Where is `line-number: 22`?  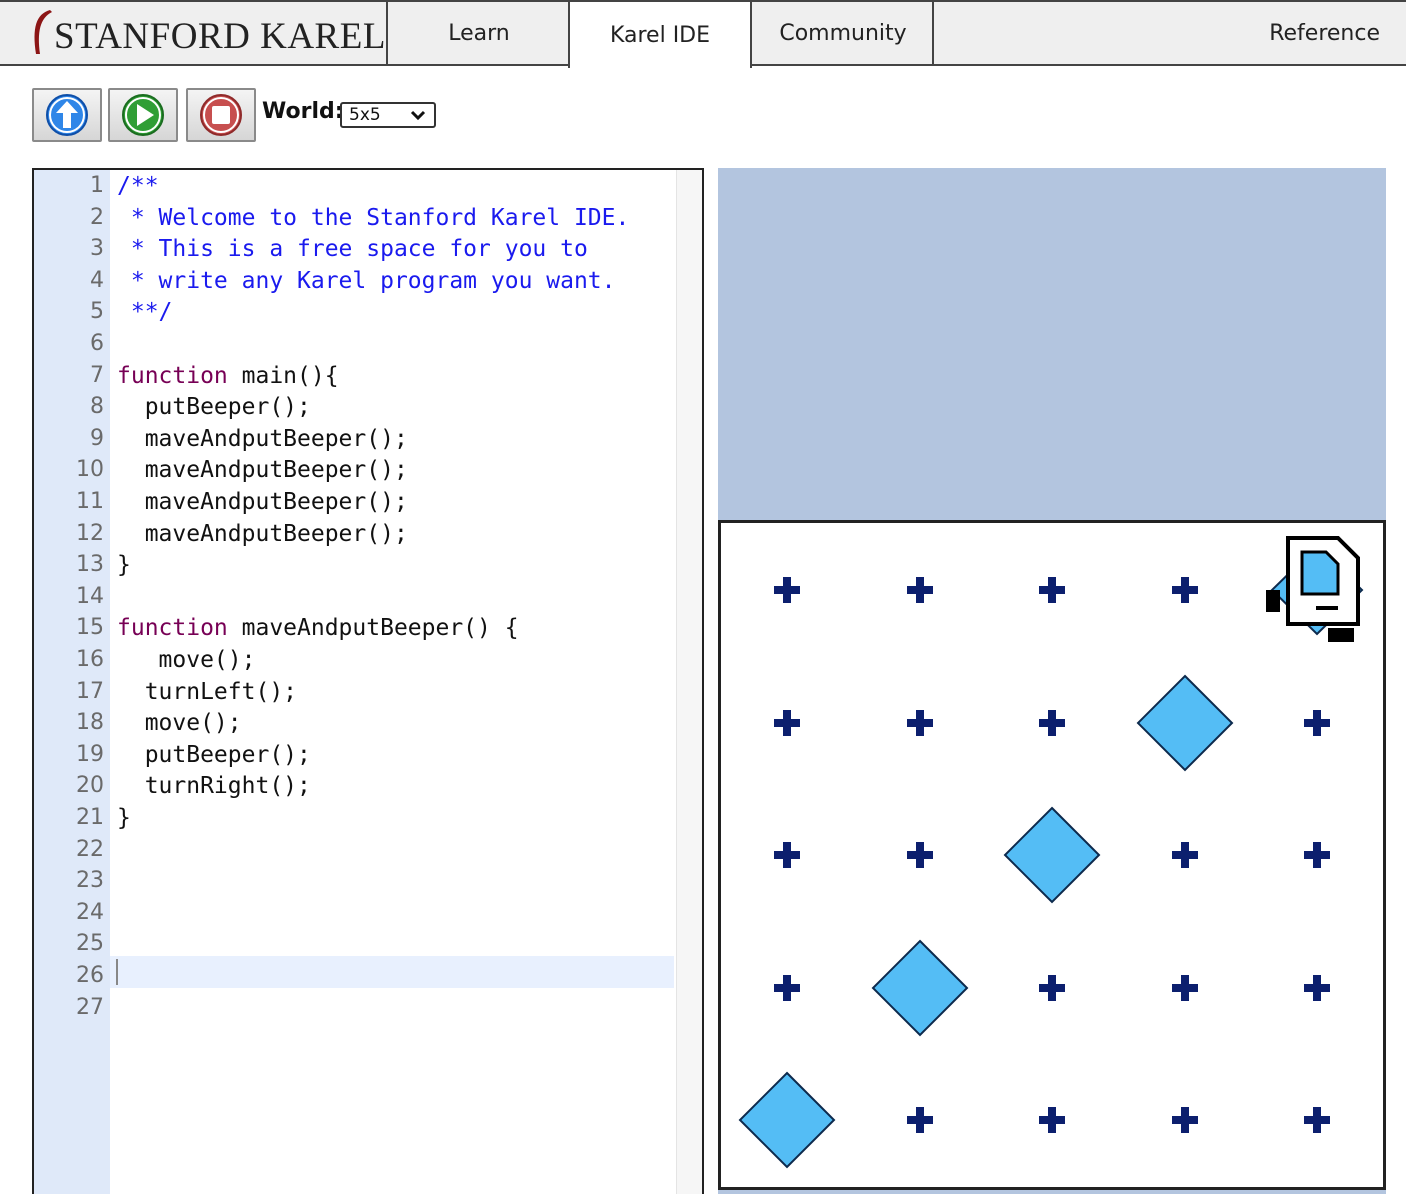 line-number: 22 is located at coordinates (90, 849).